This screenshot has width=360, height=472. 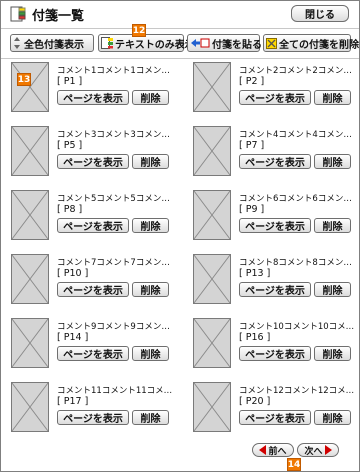 I want to click on title-bar: 付箋一覧 閉じる, so click(x=180, y=14).